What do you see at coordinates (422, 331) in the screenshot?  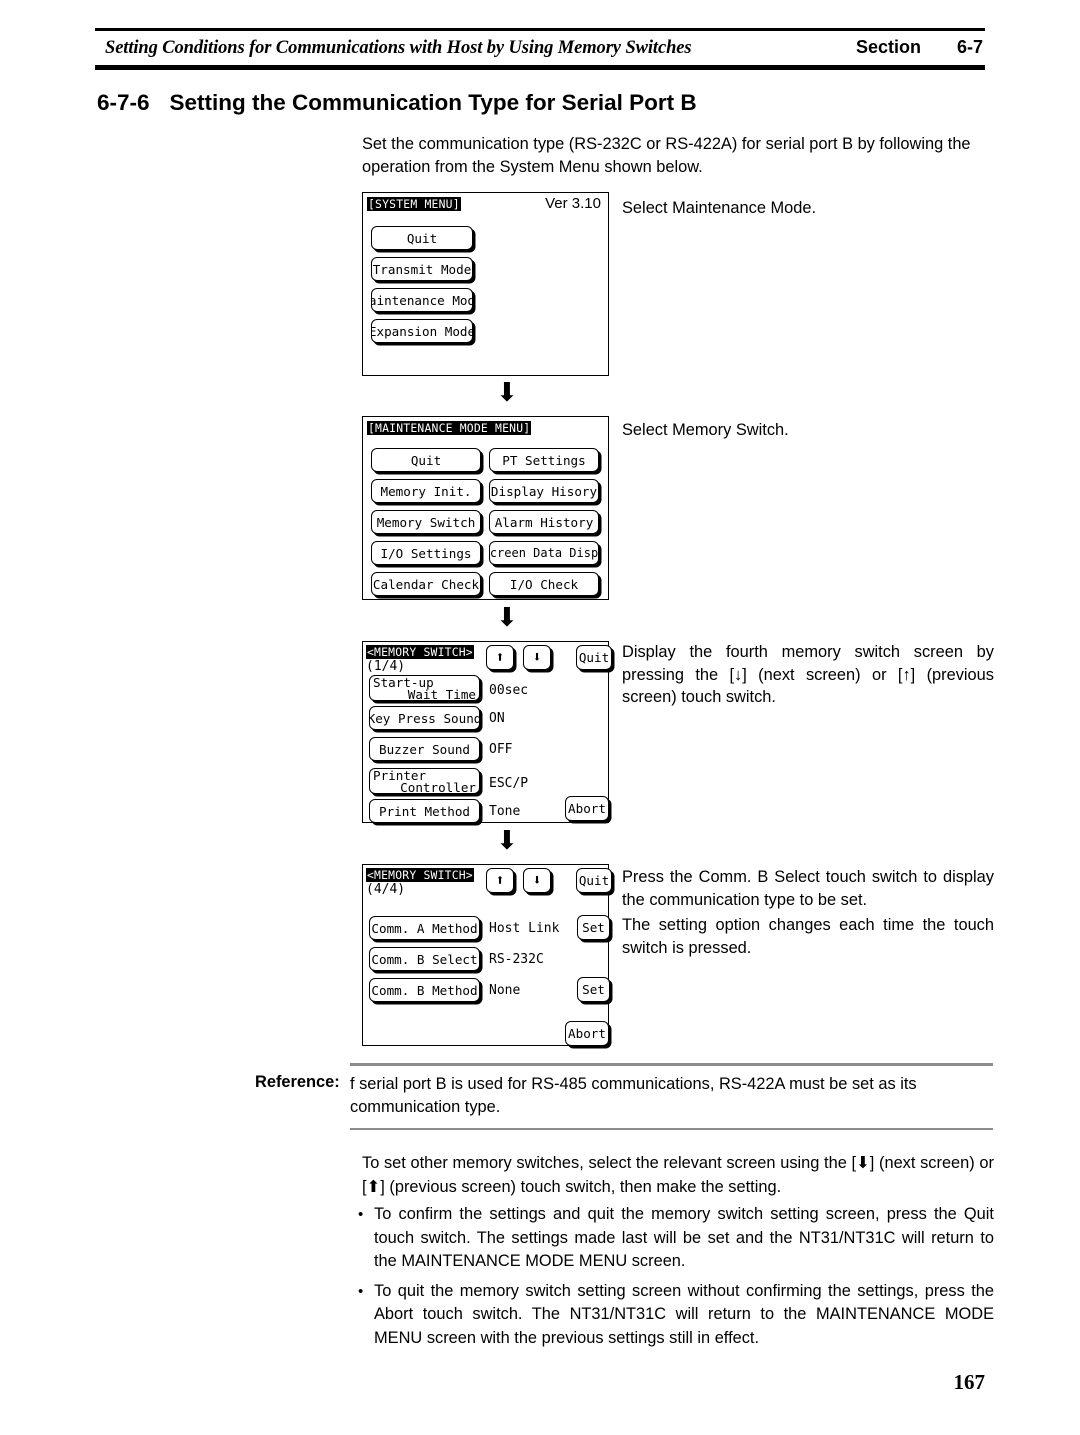 I see `system-menu-button-expansion-mode: Expansion Mode` at bounding box center [422, 331].